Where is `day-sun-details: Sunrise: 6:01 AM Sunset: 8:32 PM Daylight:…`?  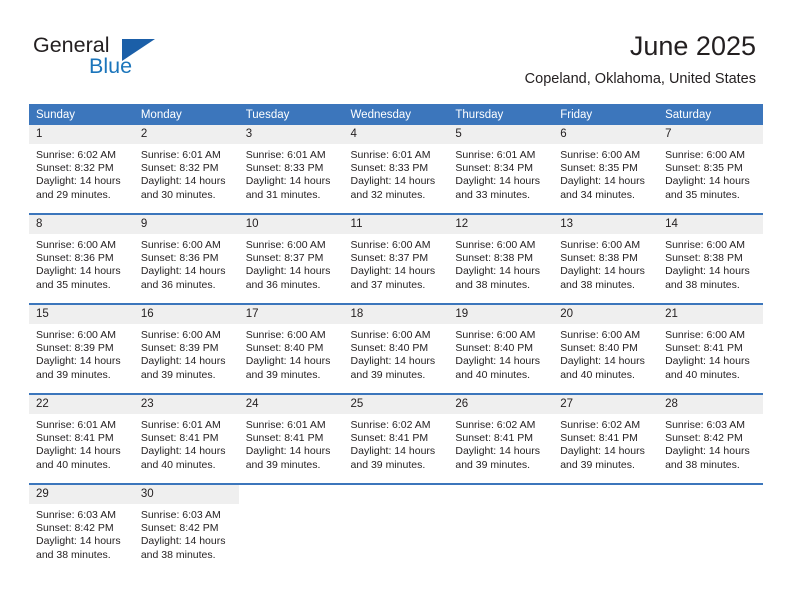 day-sun-details: Sunrise: 6:01 AM Sunset: 8:32 PM Daylight:… is located at coordinates (186, 173).